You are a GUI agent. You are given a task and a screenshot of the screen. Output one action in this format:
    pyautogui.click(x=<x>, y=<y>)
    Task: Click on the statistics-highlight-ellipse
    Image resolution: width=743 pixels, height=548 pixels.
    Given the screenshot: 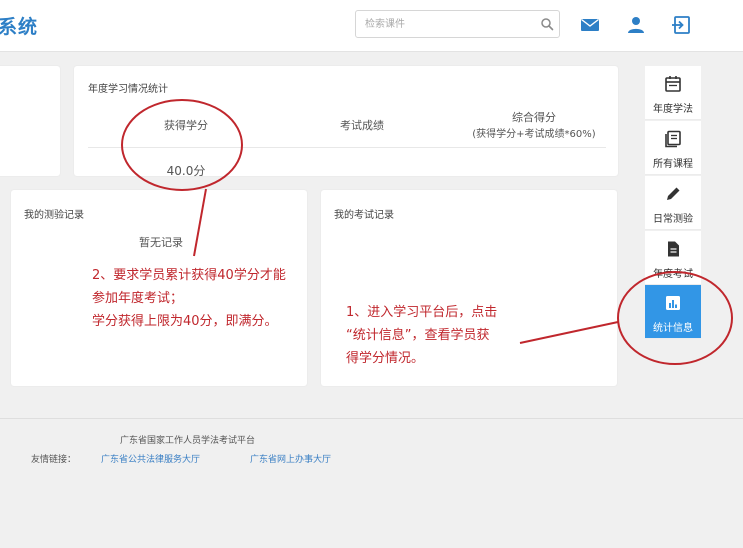 What is the action you would take?
    pyautogui.click(x=675, y=318)
    